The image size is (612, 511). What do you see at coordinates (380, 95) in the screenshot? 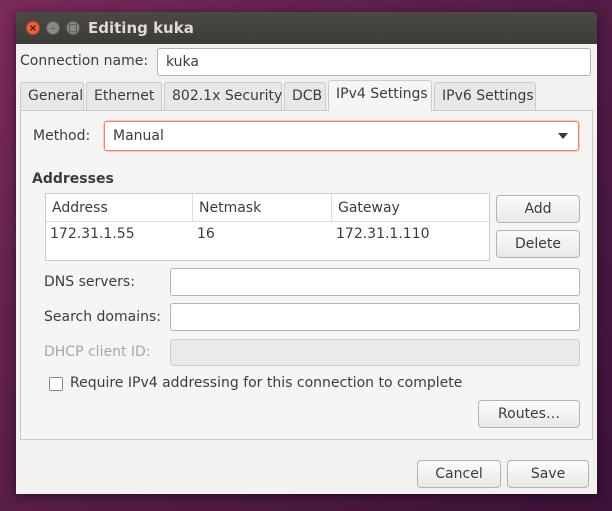
I see `tab-ipv4-settings: IPv4 Settings` at bounding box center [380, 95].